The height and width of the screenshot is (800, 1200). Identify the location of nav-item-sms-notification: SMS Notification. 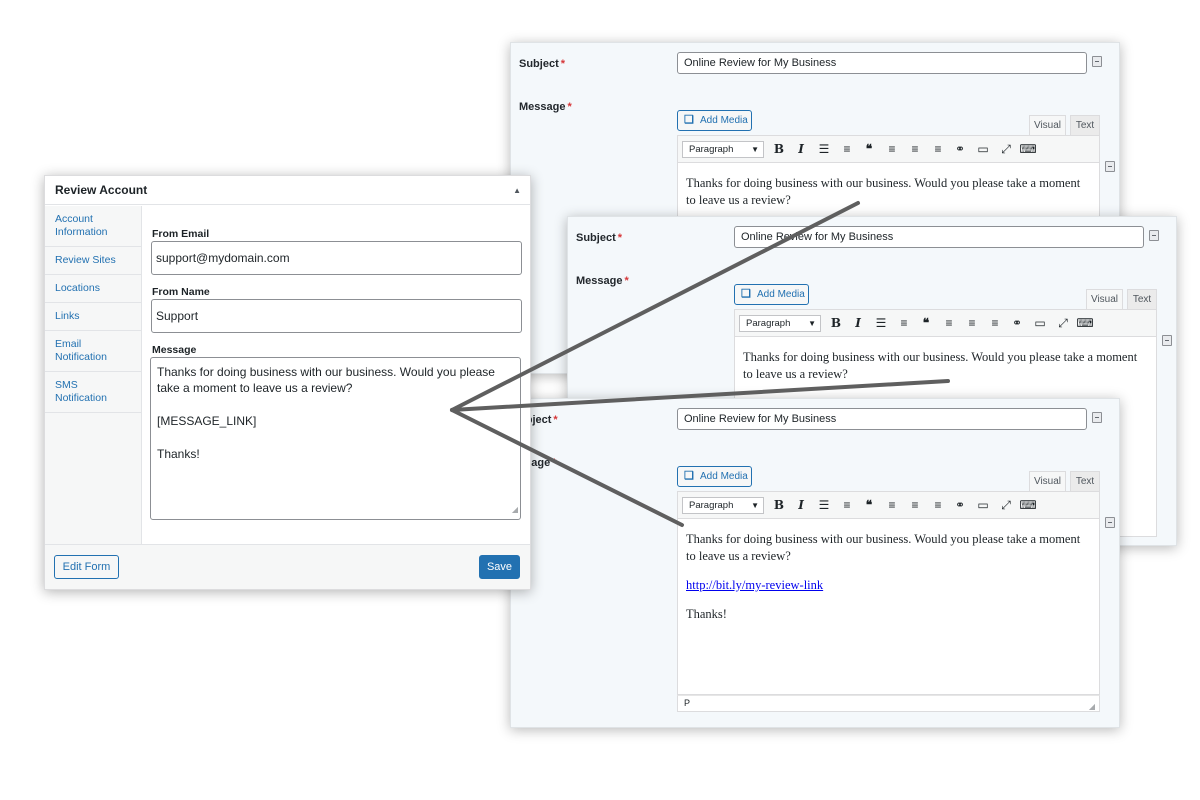
(93, 392).